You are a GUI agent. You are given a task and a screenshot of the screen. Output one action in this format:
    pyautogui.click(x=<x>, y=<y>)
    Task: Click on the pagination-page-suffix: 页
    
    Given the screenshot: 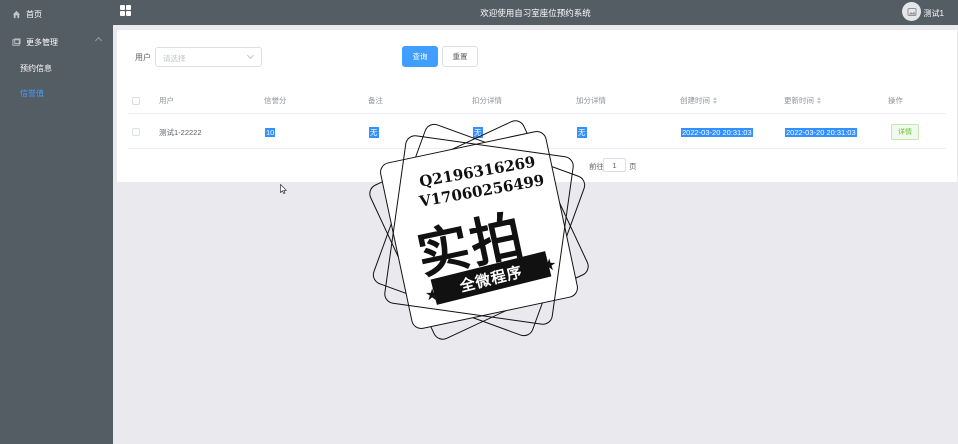 What is the action you would take?
    pyautogui.click(x=633, y=166)
    